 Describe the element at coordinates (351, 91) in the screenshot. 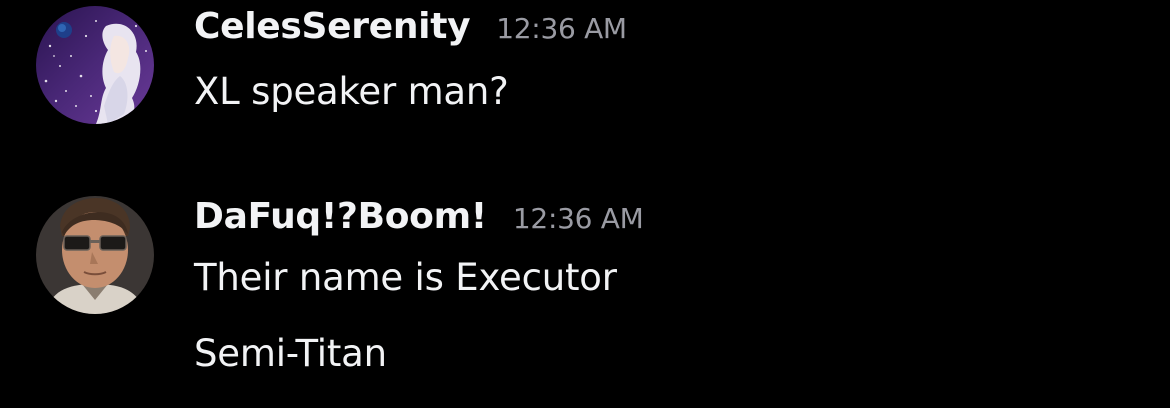

I see `message-text: XL speaker man?` at that location.